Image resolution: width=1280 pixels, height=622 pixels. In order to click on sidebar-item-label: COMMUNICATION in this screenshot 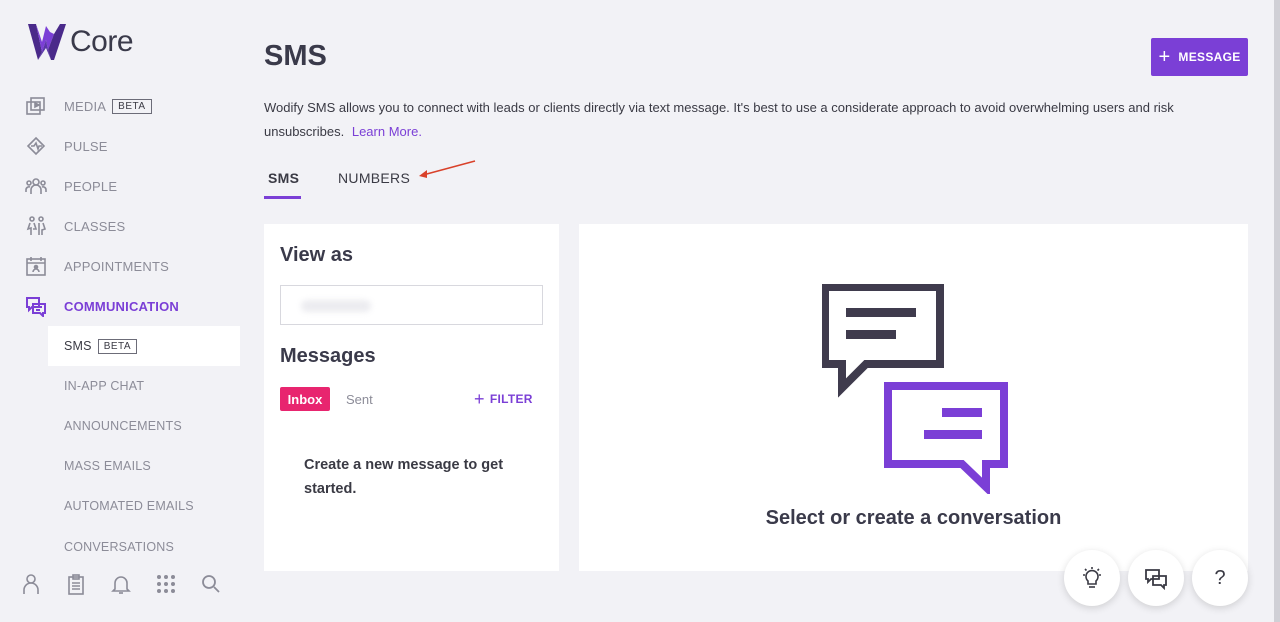, I will do `click(122, 306)`.